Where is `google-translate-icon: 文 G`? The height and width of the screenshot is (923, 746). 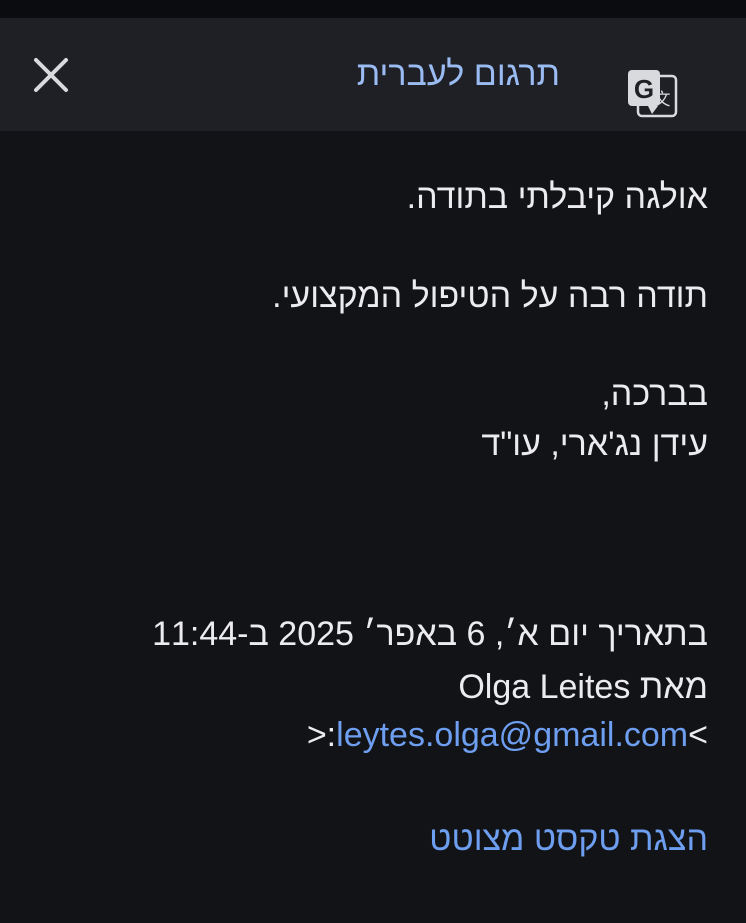
google-translate-icon: 文 G is located at coordinates (652, 93).